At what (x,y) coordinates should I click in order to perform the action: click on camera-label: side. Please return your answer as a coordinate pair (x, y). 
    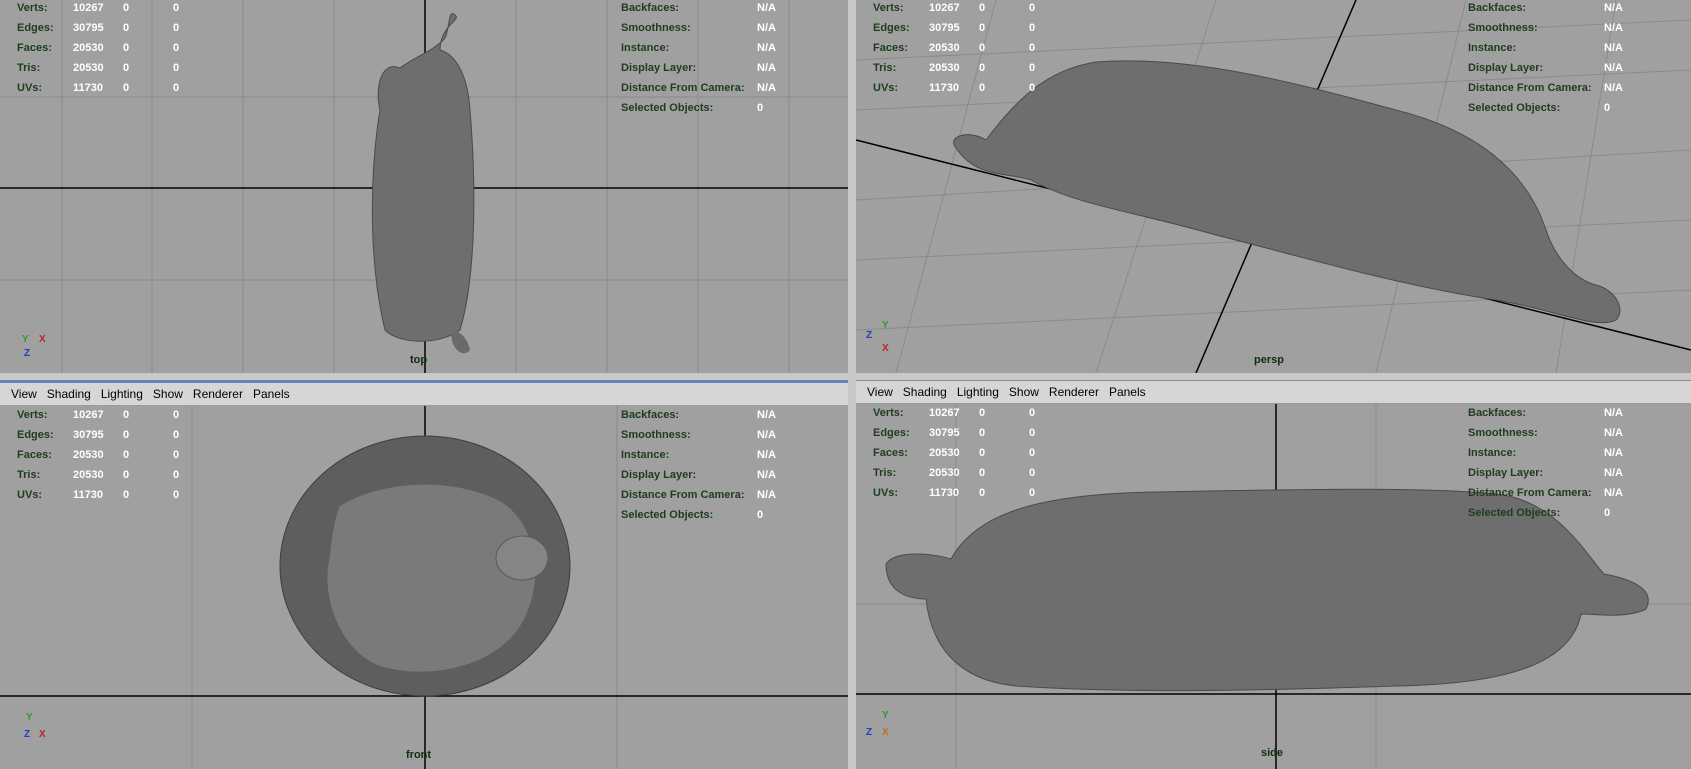
    Looking at the image, I should click on (1272, 753).